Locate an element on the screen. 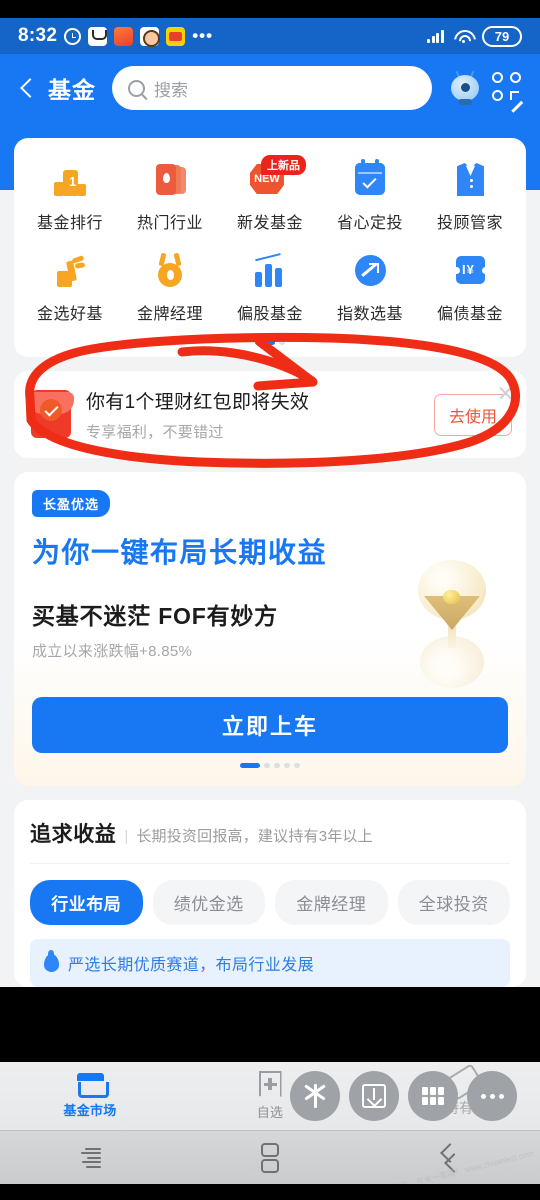 The width and height of the screenshot is (540, 1200). floating-more-button is located at coordinates (492, 1096).